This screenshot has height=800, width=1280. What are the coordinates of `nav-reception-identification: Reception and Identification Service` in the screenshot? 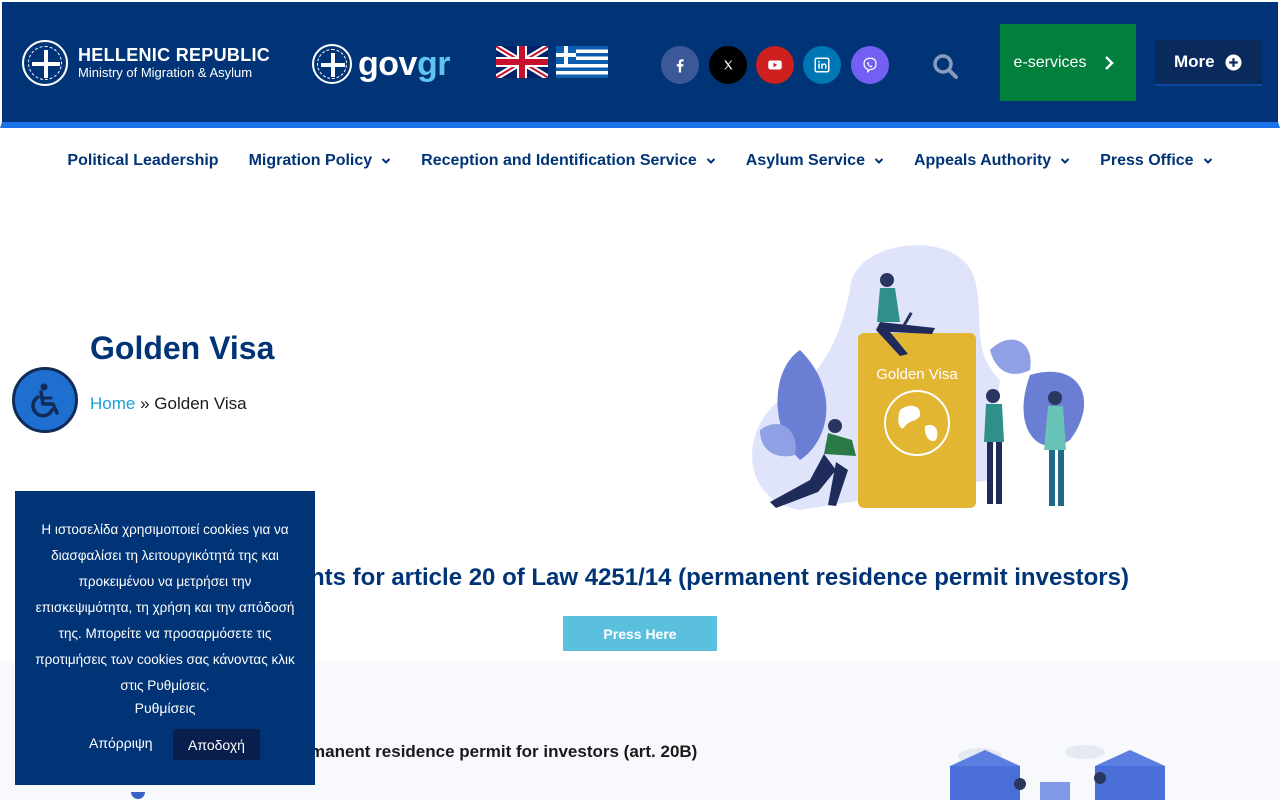 It's located at (568, 161).